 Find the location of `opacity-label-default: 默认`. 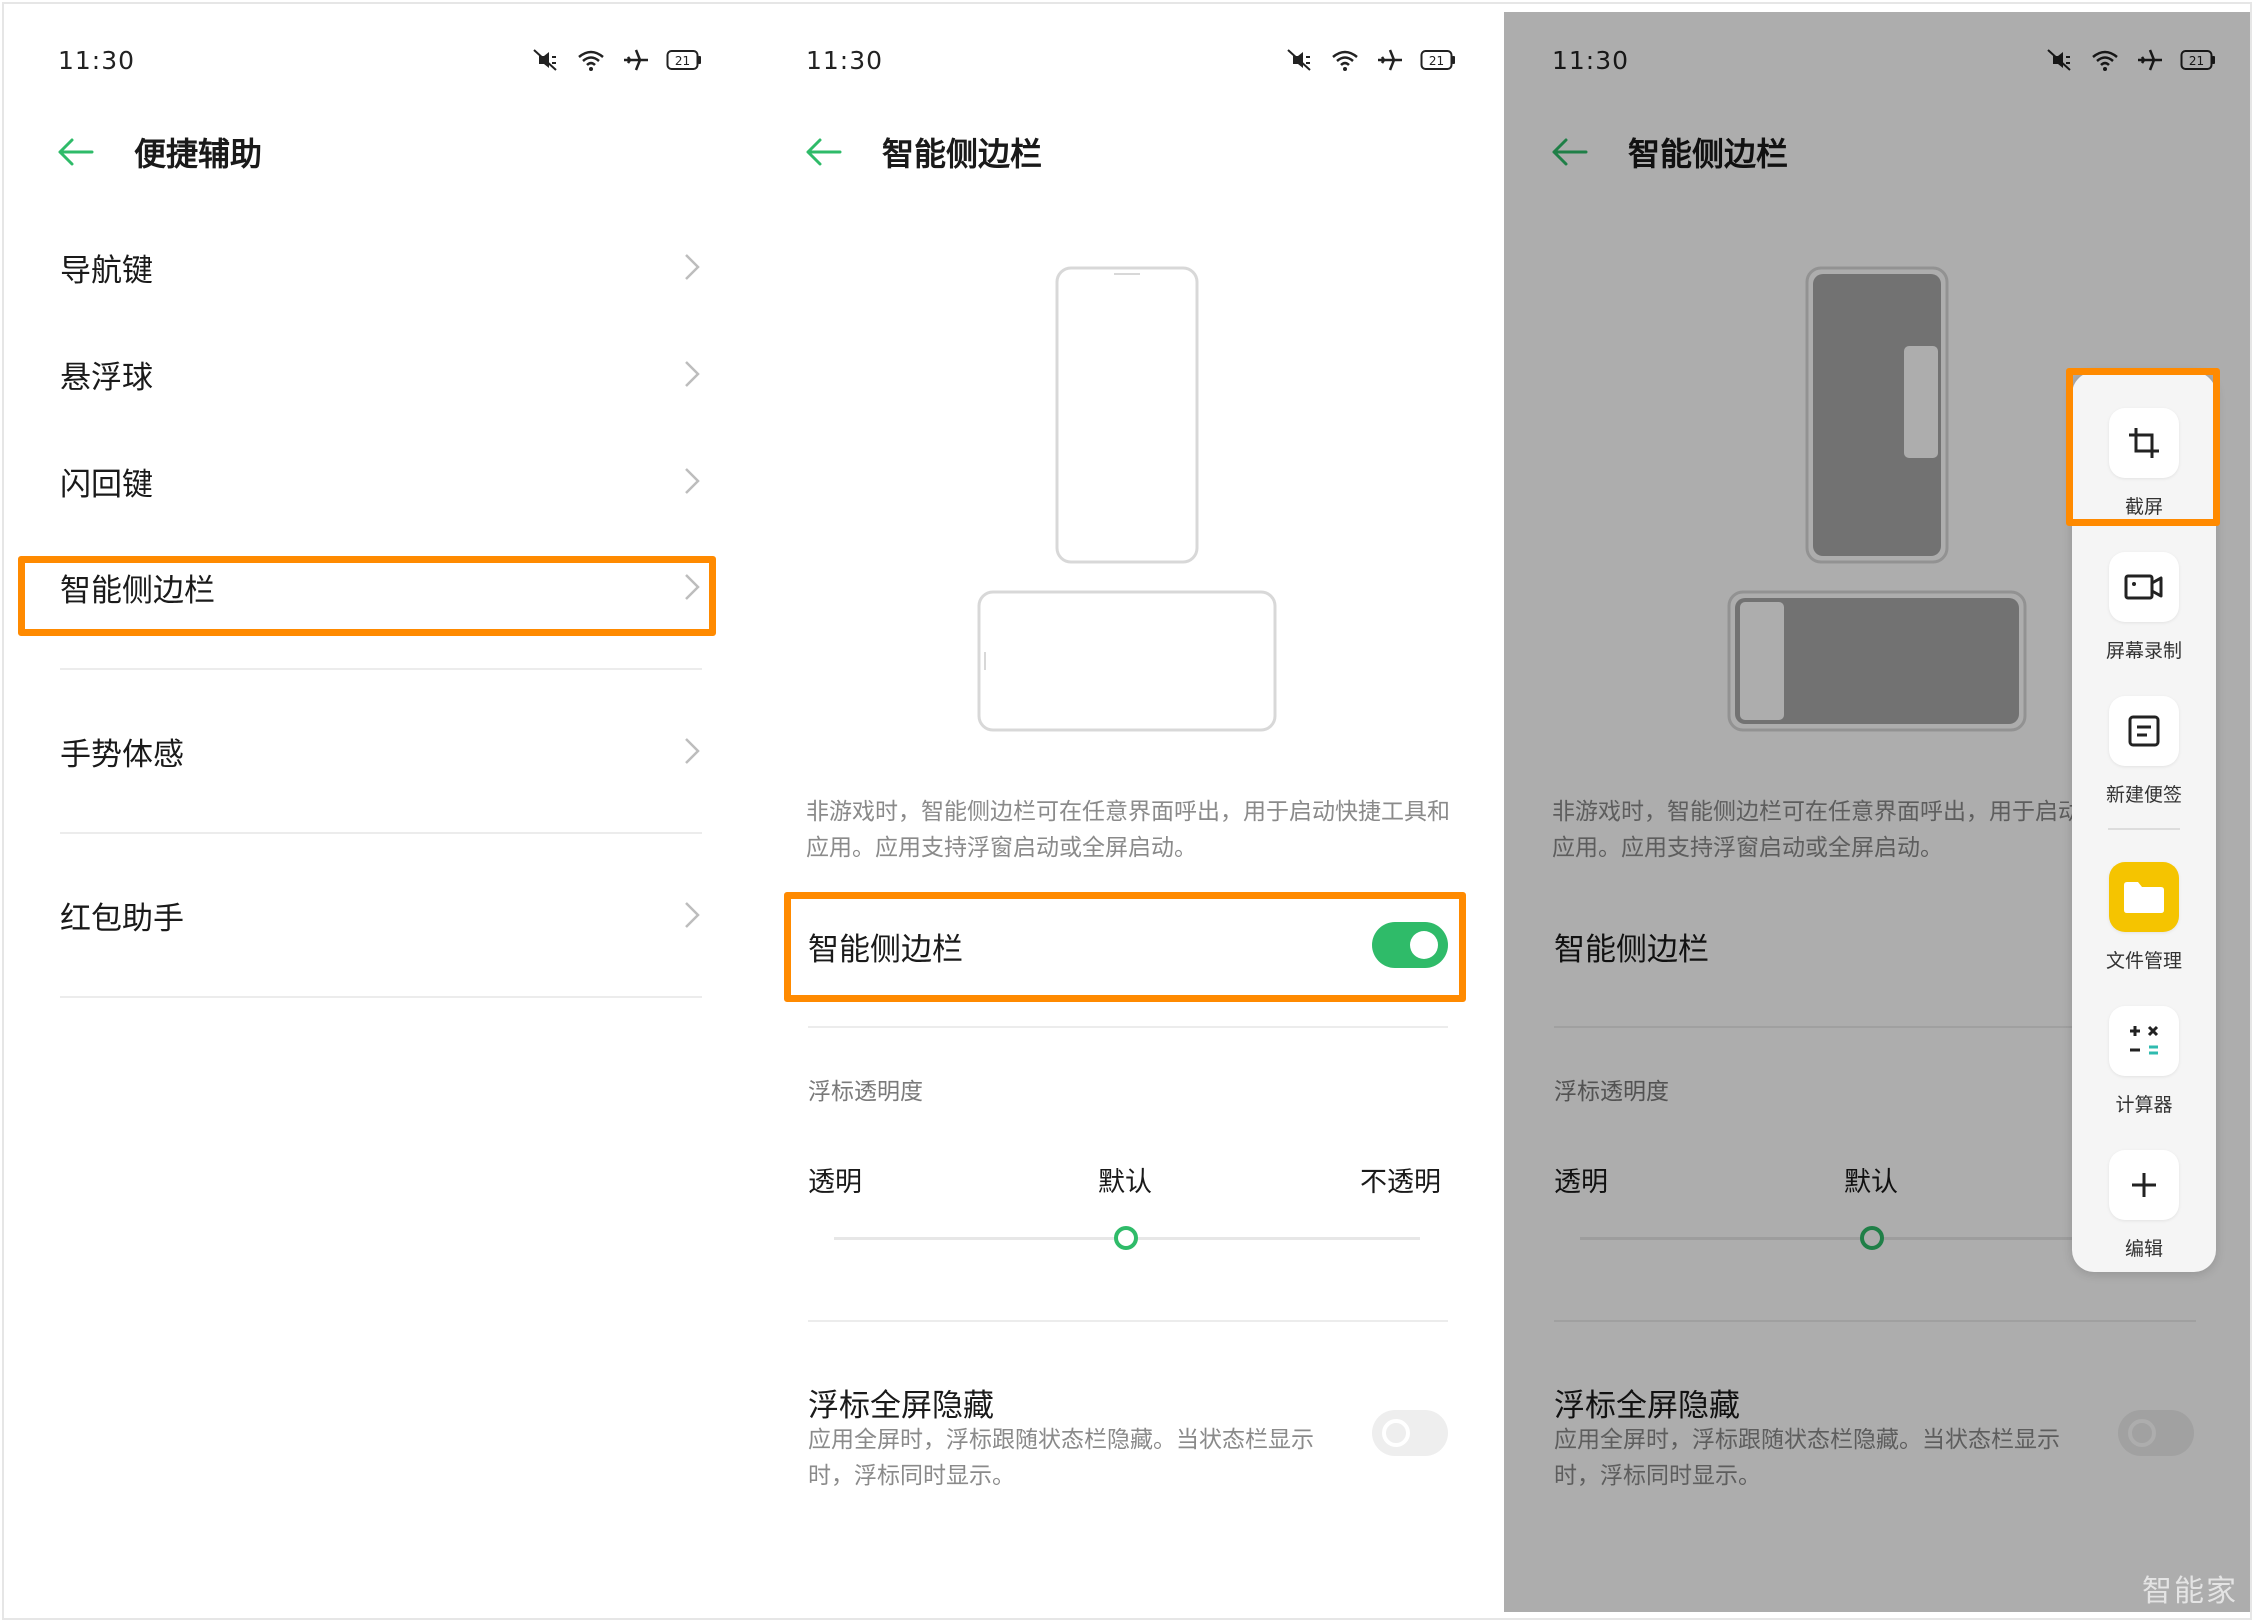

opacity-label-default: 默认 is located at coordinates (1125, 1182).